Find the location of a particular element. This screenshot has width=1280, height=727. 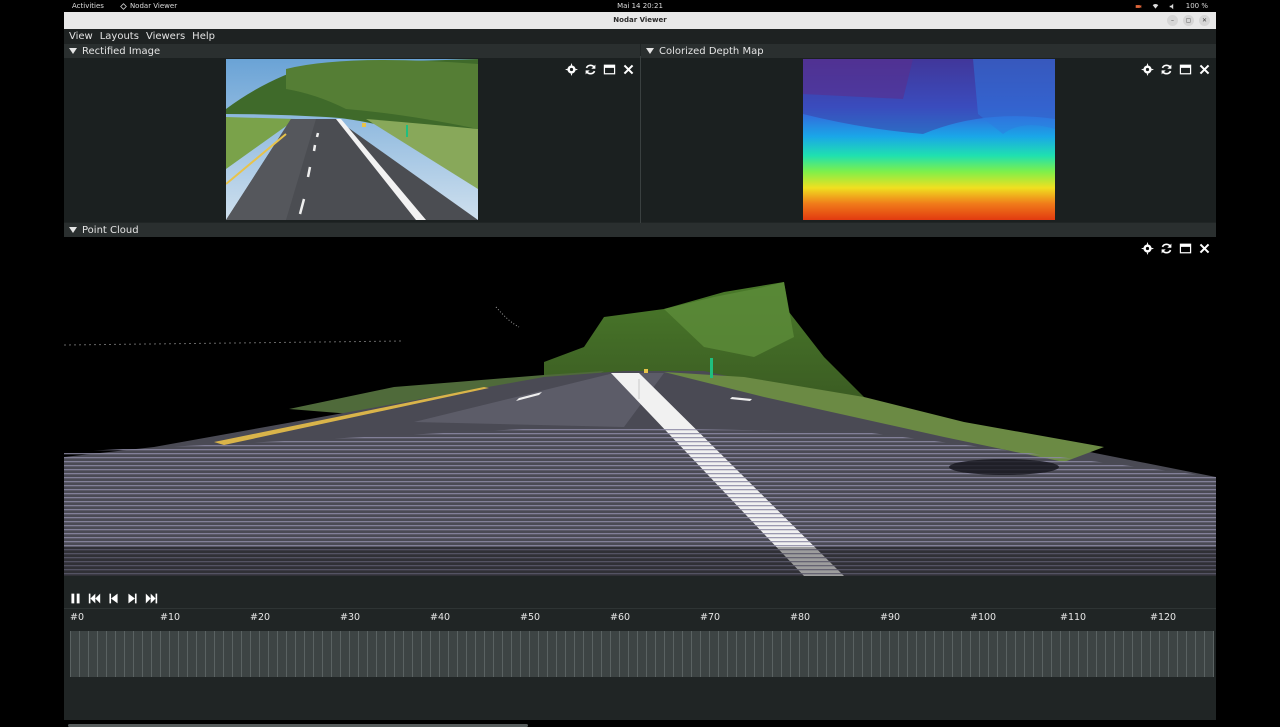

maximize-button: ▢ is located at coordinates (1188, 20).